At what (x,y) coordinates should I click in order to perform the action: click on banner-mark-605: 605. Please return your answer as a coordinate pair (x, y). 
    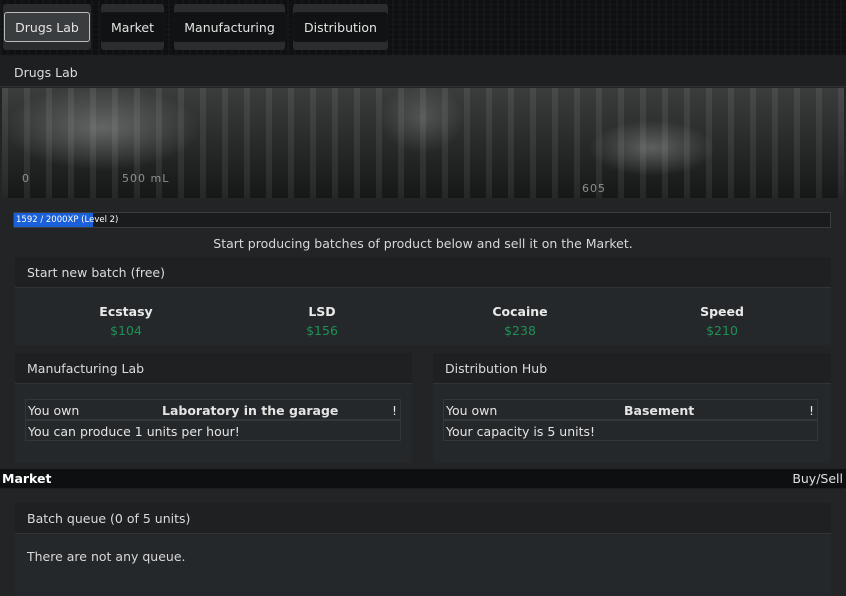
    Looking at the image, I should click on (594, 188).